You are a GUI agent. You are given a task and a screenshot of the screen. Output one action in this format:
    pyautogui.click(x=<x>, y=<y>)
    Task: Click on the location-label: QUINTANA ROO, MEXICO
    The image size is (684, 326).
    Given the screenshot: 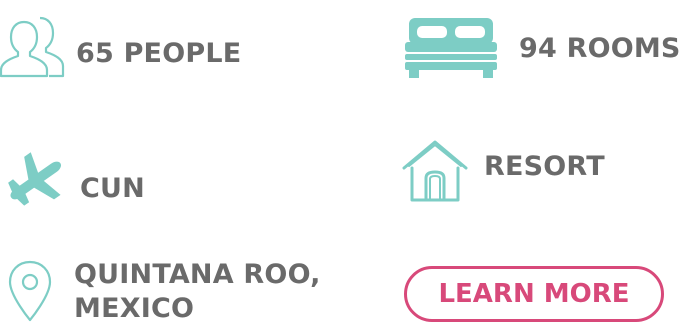 What is the action you would take?
    pyautogui.click(x=204, y=292)
    